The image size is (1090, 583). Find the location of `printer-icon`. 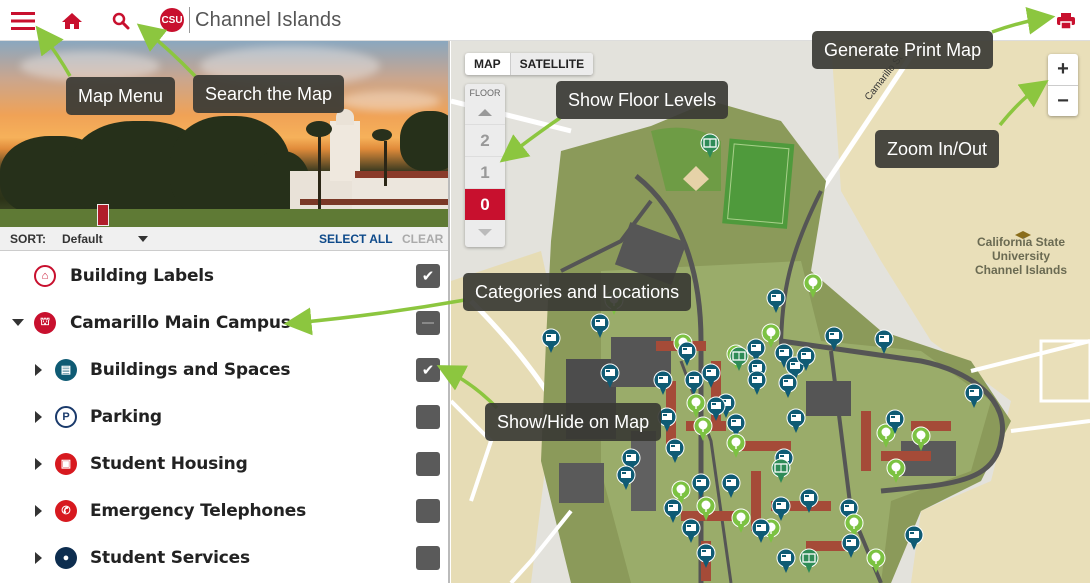

printer-icon is located at coordinates (1066, 21).